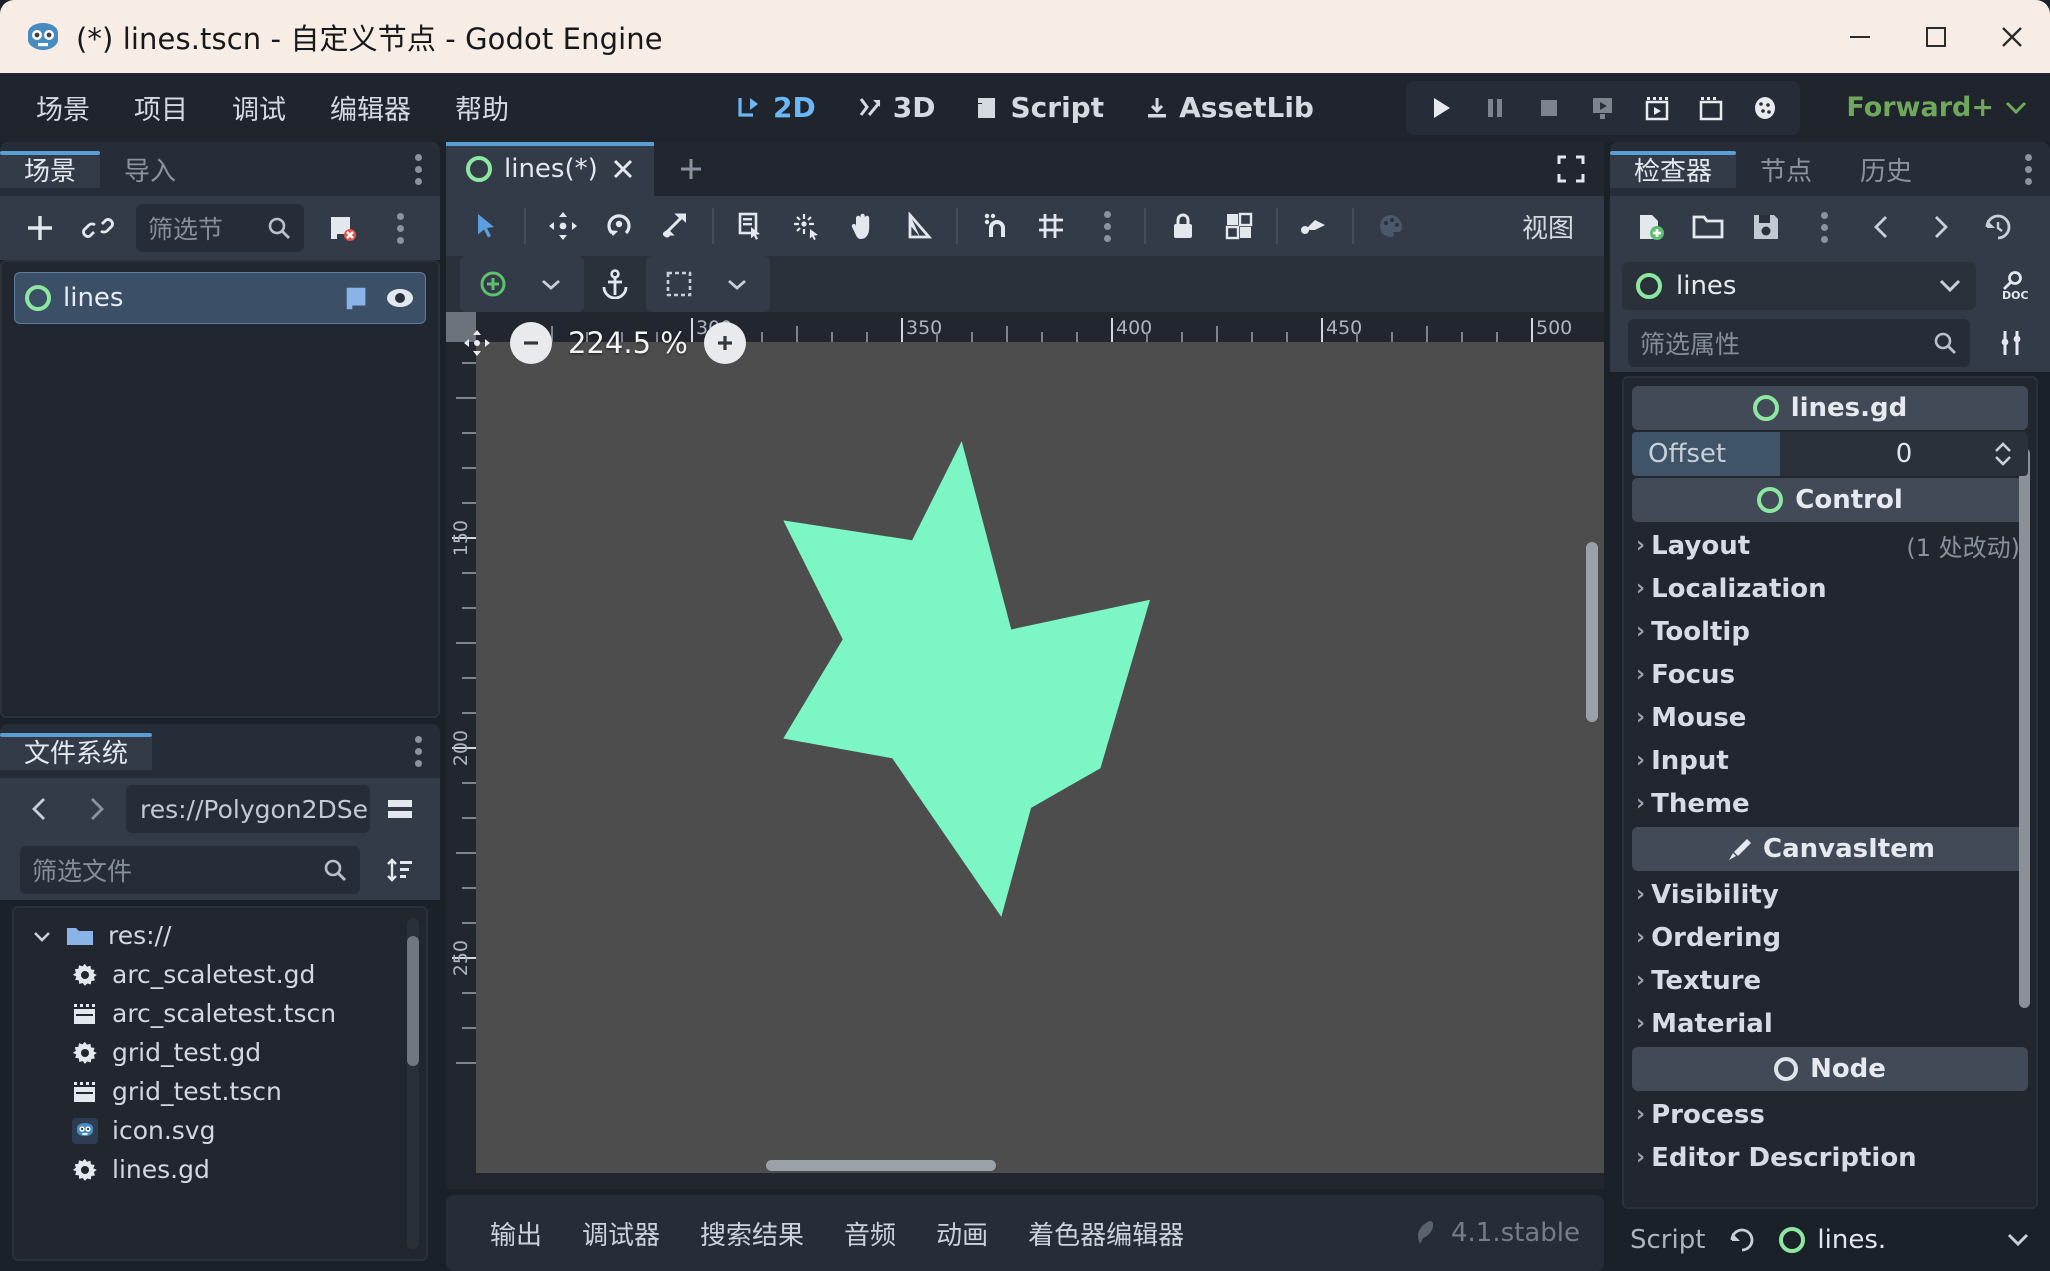 This screenshot has width=2050, height=1271. What do you see at coordinates (679, 284) in the screenshot?
I see `rect-select-icon` at bounding box center [679, 284].